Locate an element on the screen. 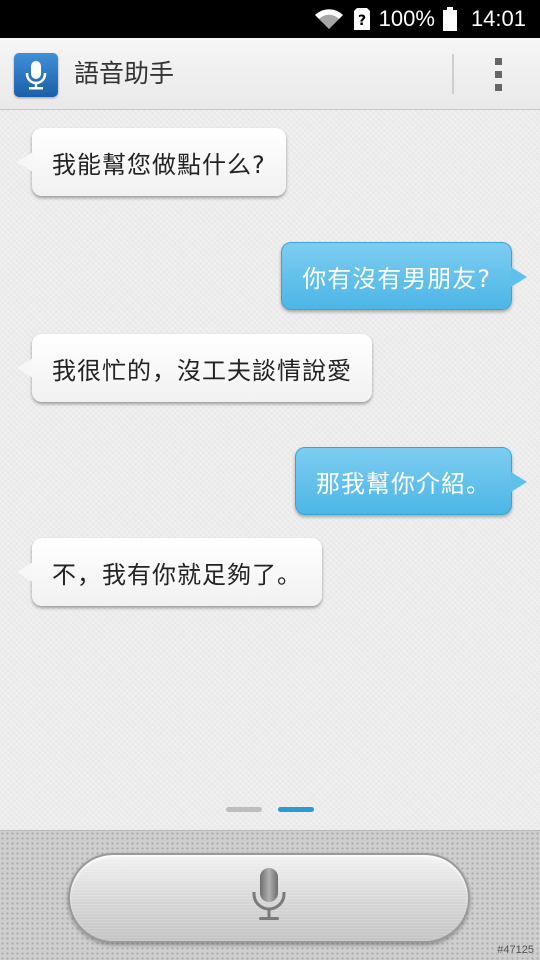 This screenshot has height=960, width=540. app-bar: 語音助手 is located at coordinates (270, 74).